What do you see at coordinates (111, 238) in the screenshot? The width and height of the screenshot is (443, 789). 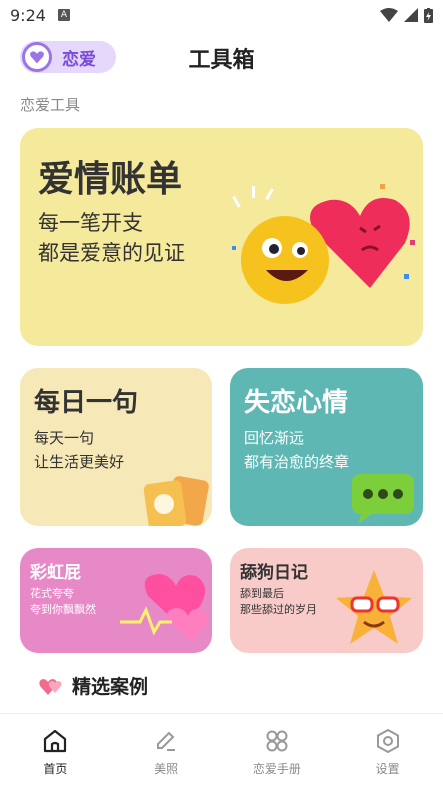 I see `love-bill-subtitle: 每一笔开支 都是爱意的见证` at bounding box center [111, 238].